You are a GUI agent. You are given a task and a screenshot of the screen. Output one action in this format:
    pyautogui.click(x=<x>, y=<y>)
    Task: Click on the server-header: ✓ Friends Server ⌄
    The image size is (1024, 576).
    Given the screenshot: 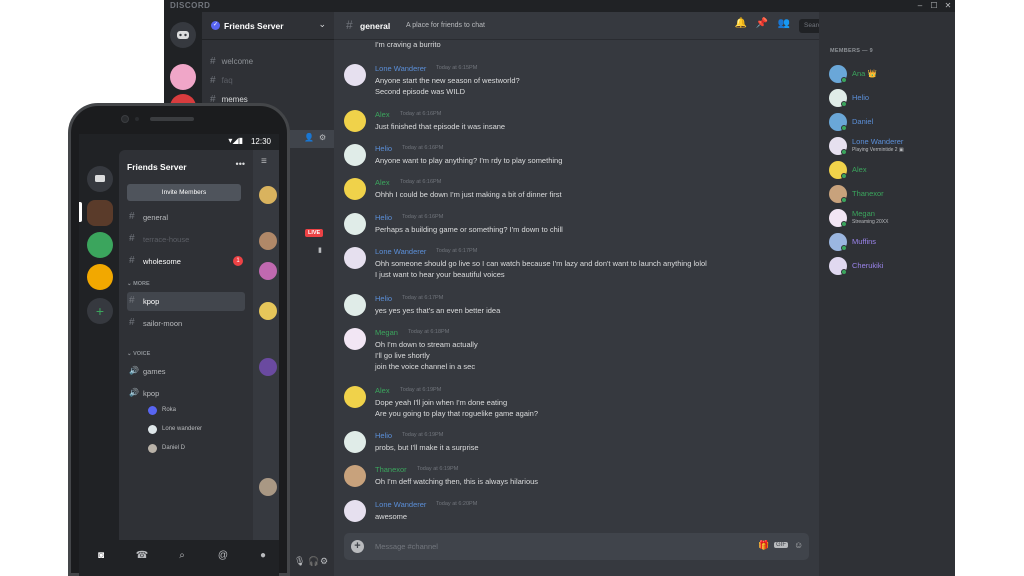 What is the action you would take?
    pyautogui.click(x=268, y=26)
    